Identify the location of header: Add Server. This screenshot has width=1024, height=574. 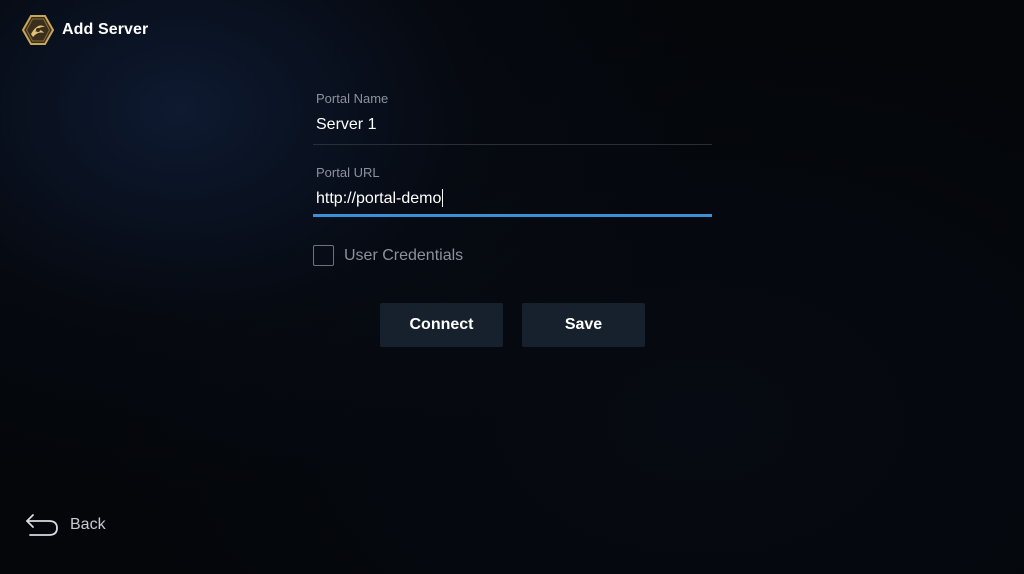
(85, 30).